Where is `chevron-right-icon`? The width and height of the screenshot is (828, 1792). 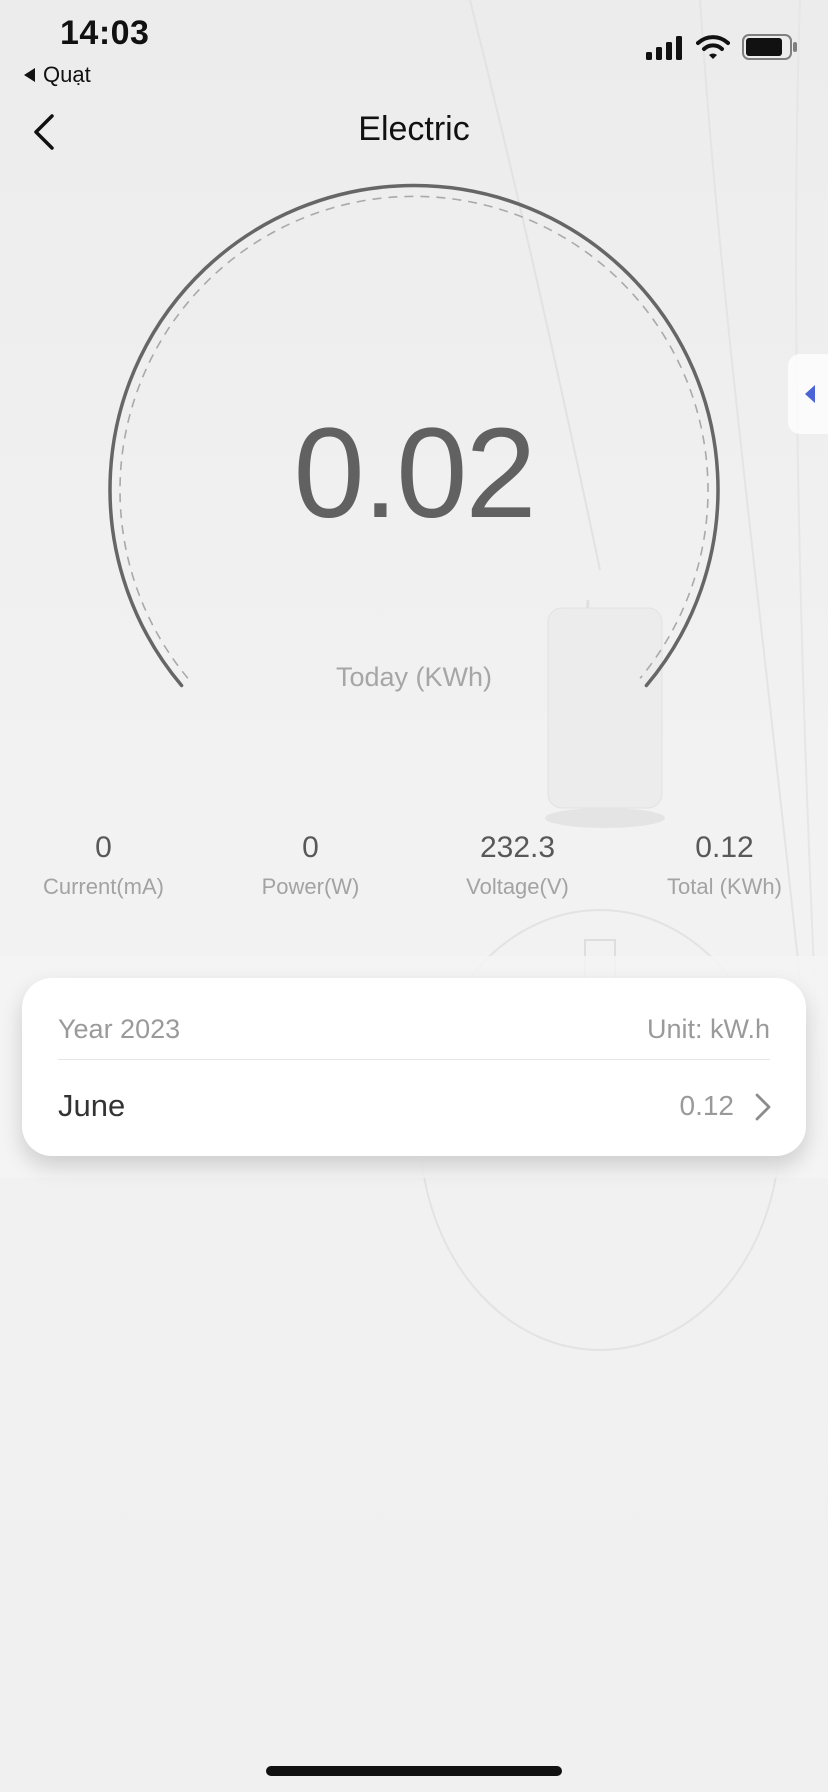 chevron-right-icon is located at coordinates (763, 1107).